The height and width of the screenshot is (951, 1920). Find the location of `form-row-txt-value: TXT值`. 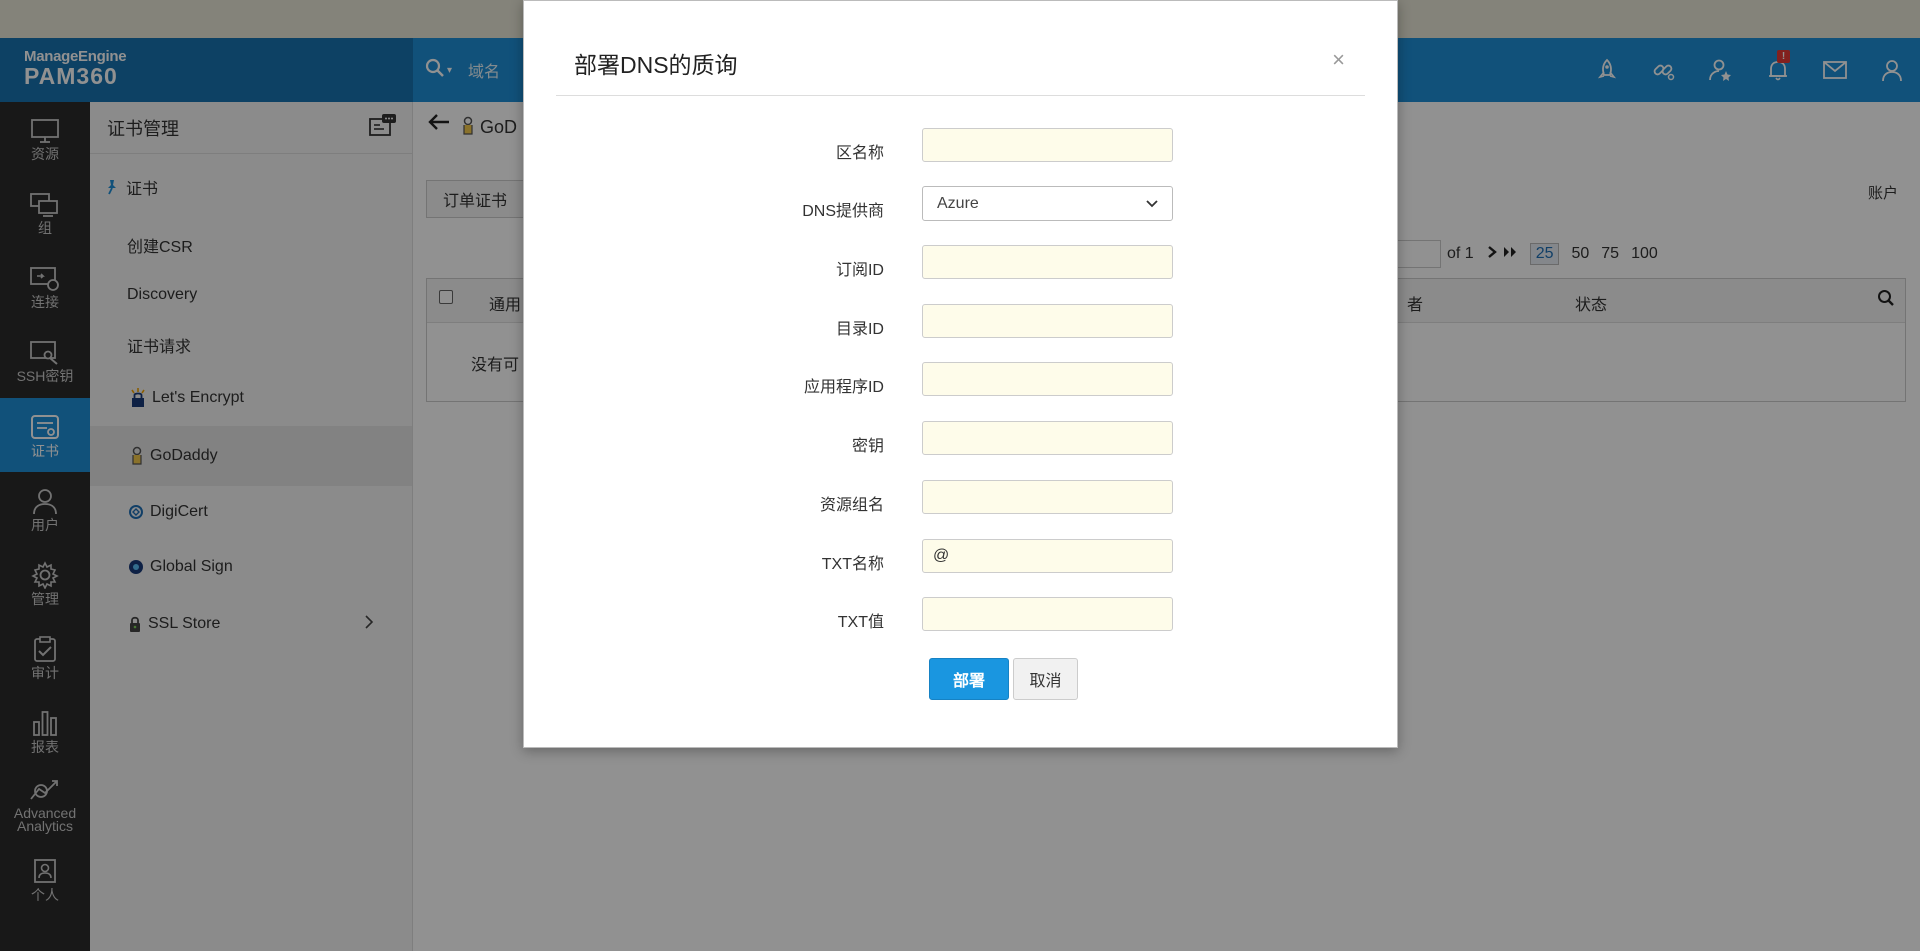

form-row-txt-value: TXT值 is located at coordinates (961, 615).